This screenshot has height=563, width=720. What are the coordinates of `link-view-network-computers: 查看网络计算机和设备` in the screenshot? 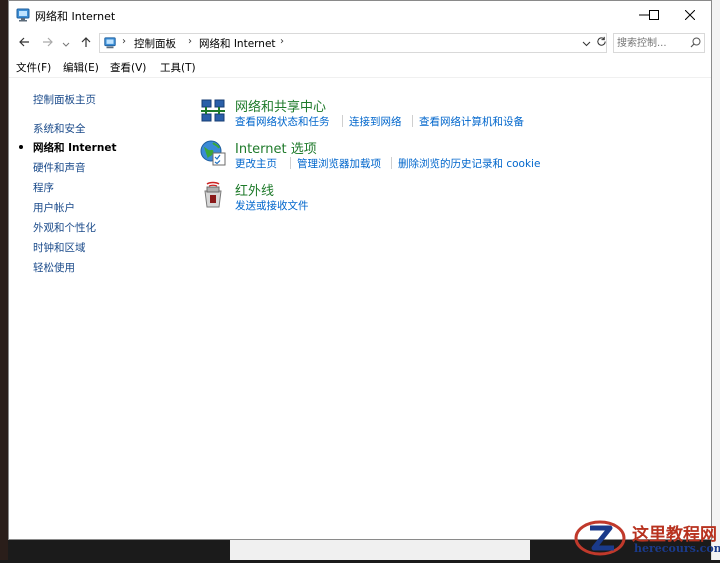 It's located at (471, 121).